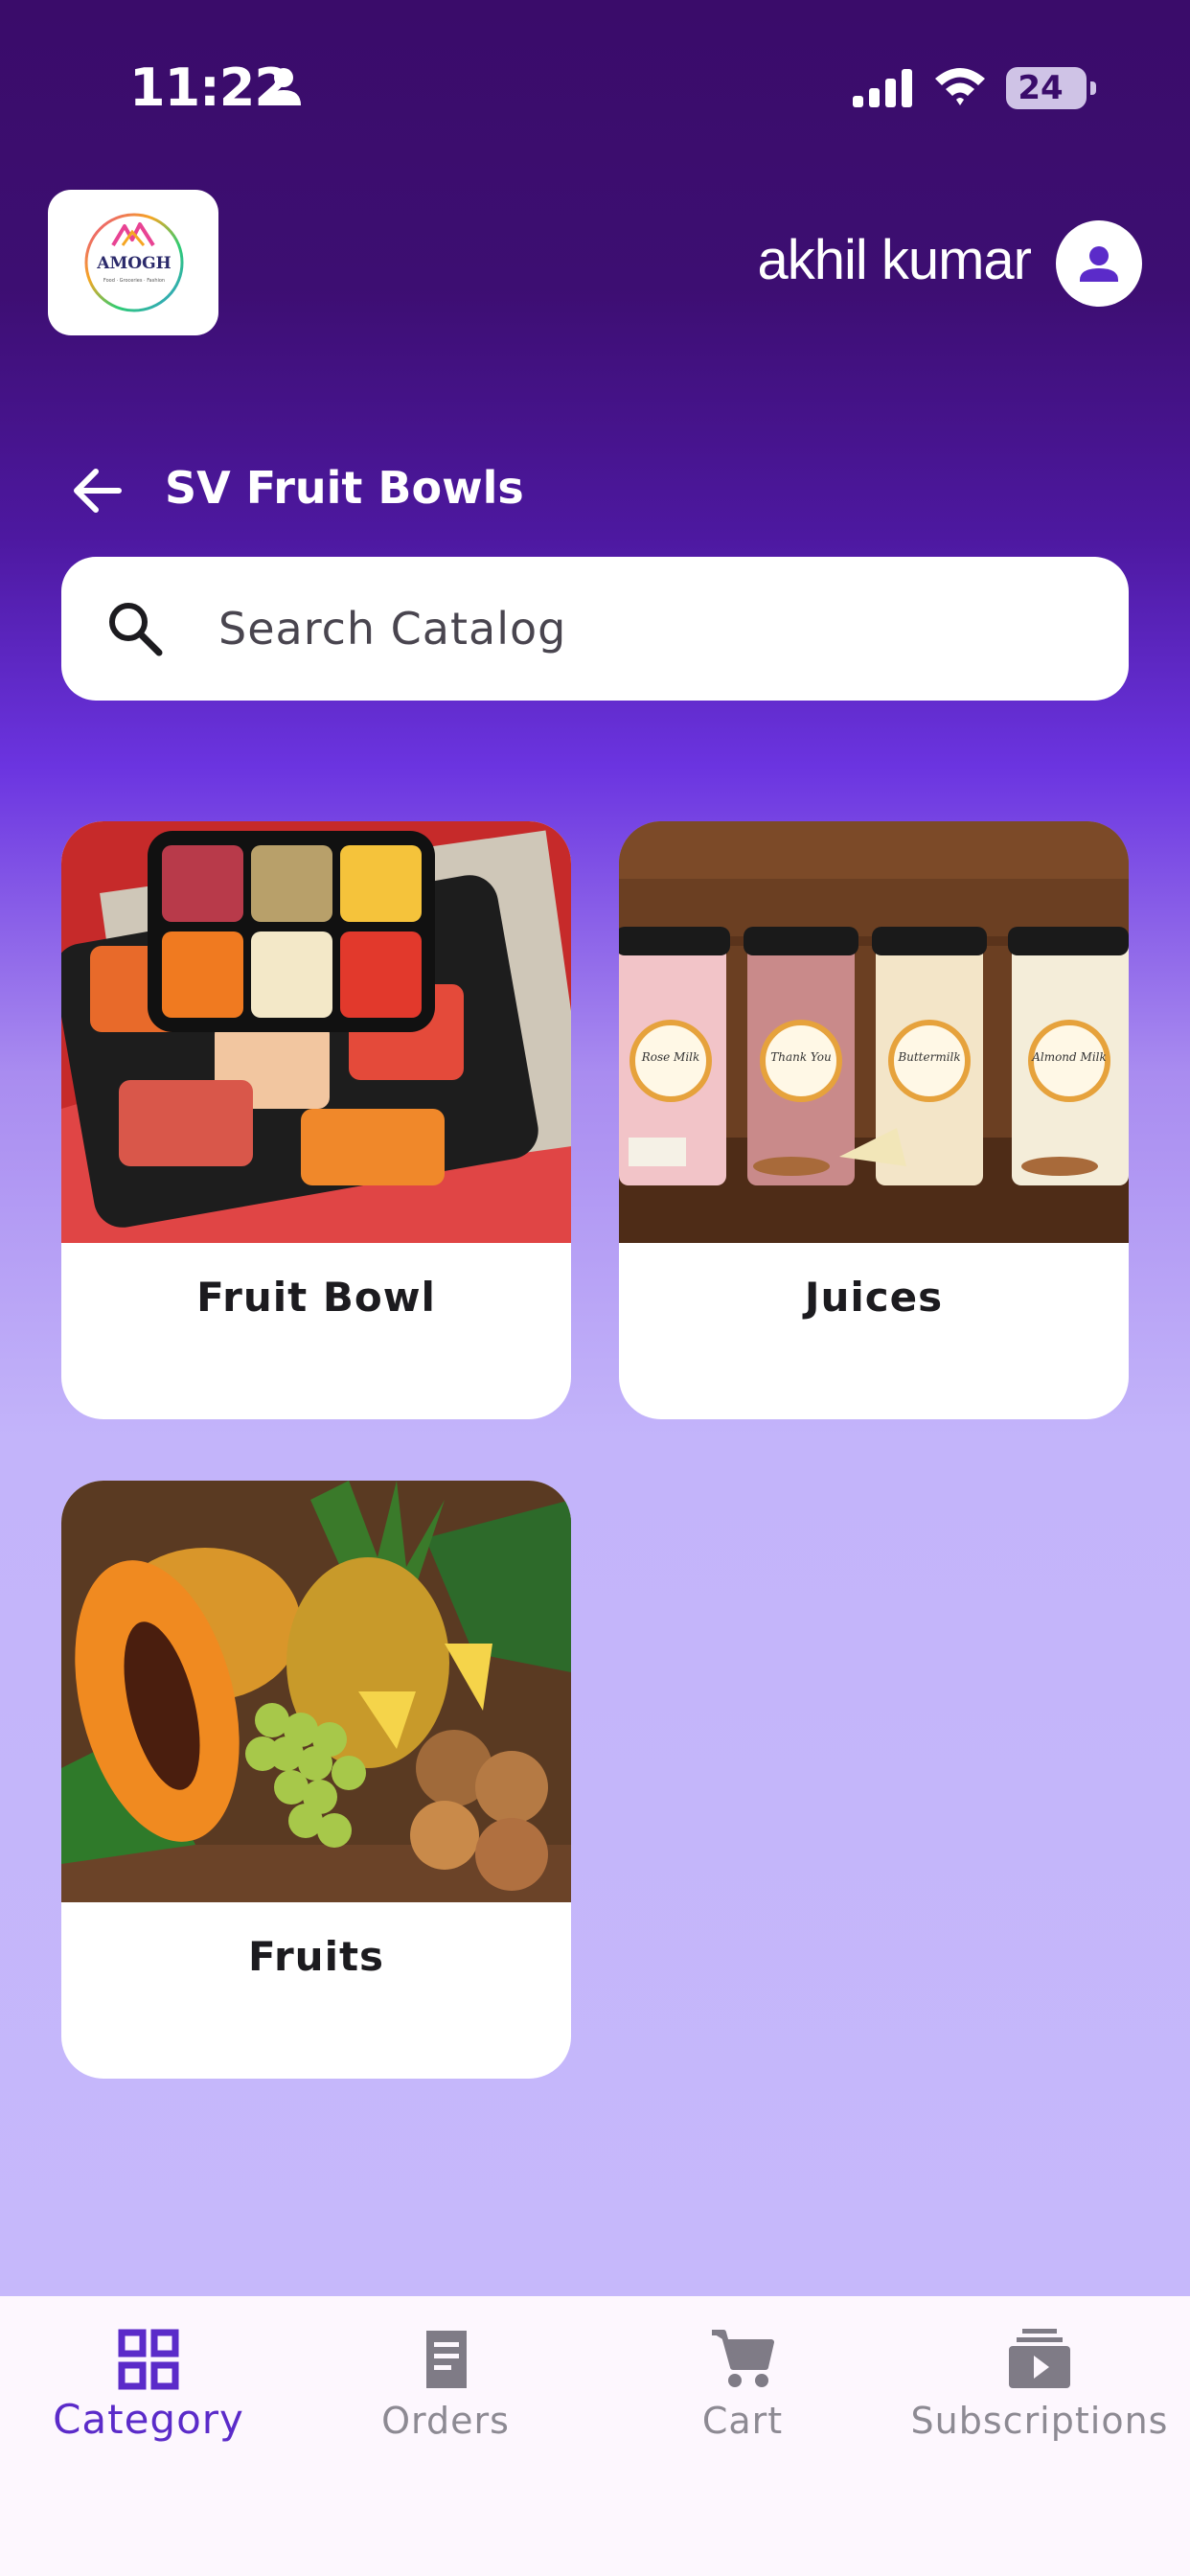 Image resolution: width=1190 pixels, height=2576 pixels. What do you see at coordinates (445, 2392) in the screenshot?
I see `nav-orders: Orders` at bounding box center [445, 2392].